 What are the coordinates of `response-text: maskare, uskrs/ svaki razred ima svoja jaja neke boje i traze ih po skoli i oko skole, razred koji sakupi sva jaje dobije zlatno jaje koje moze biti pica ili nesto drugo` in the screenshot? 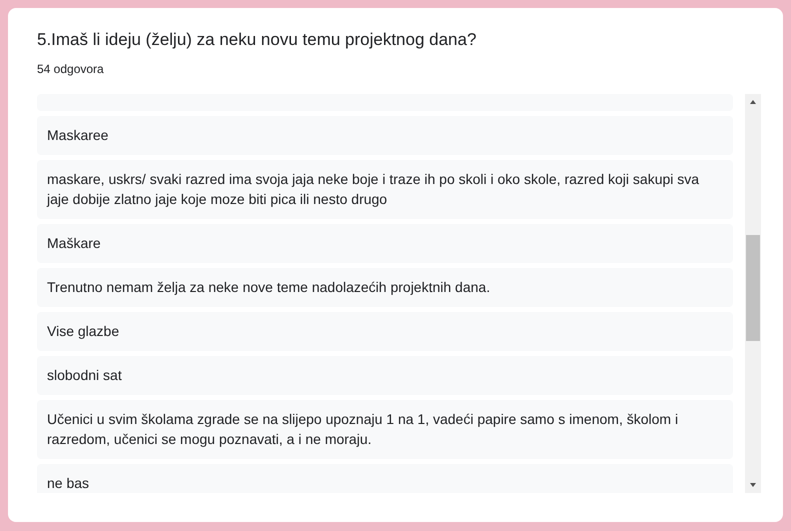 It's located at (385, 189).